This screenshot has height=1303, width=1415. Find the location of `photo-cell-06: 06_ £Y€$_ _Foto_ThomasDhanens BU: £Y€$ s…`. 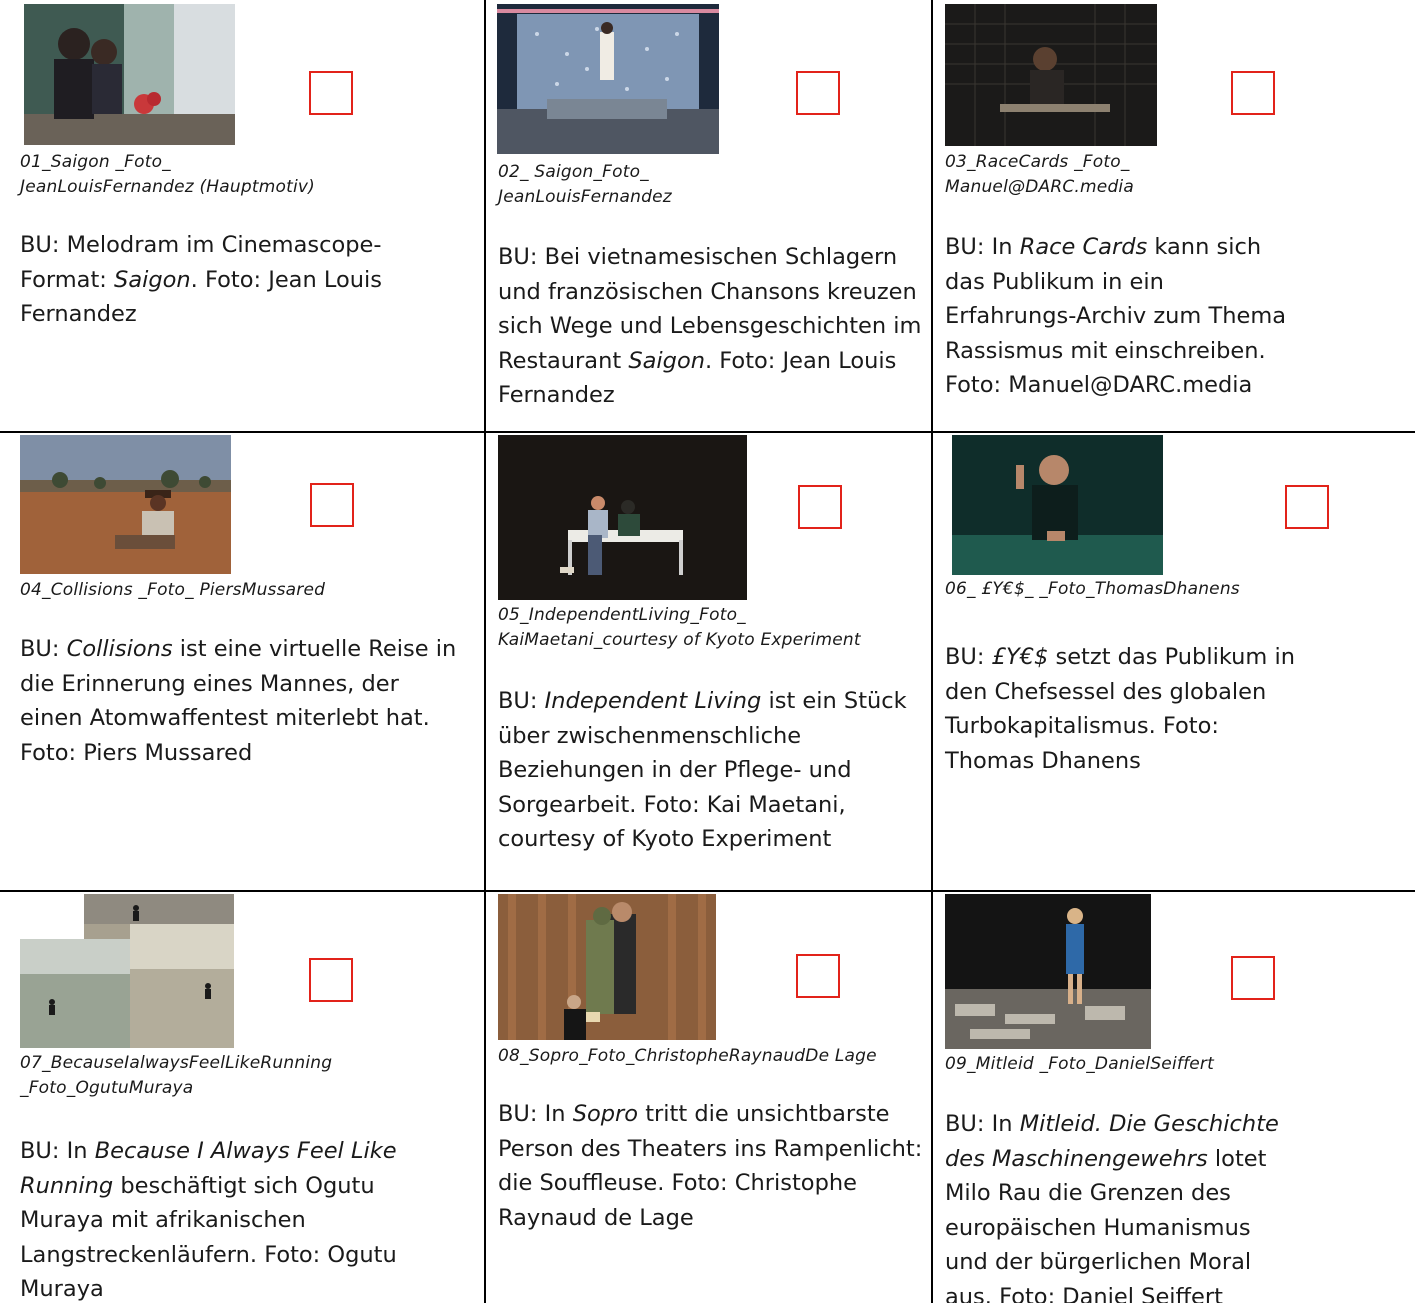

photo-cell-06: 06_ £Y€$_ _Foto_ThomasDhanens BU: £Y€$ s… is located at coordinates (1174, 661).